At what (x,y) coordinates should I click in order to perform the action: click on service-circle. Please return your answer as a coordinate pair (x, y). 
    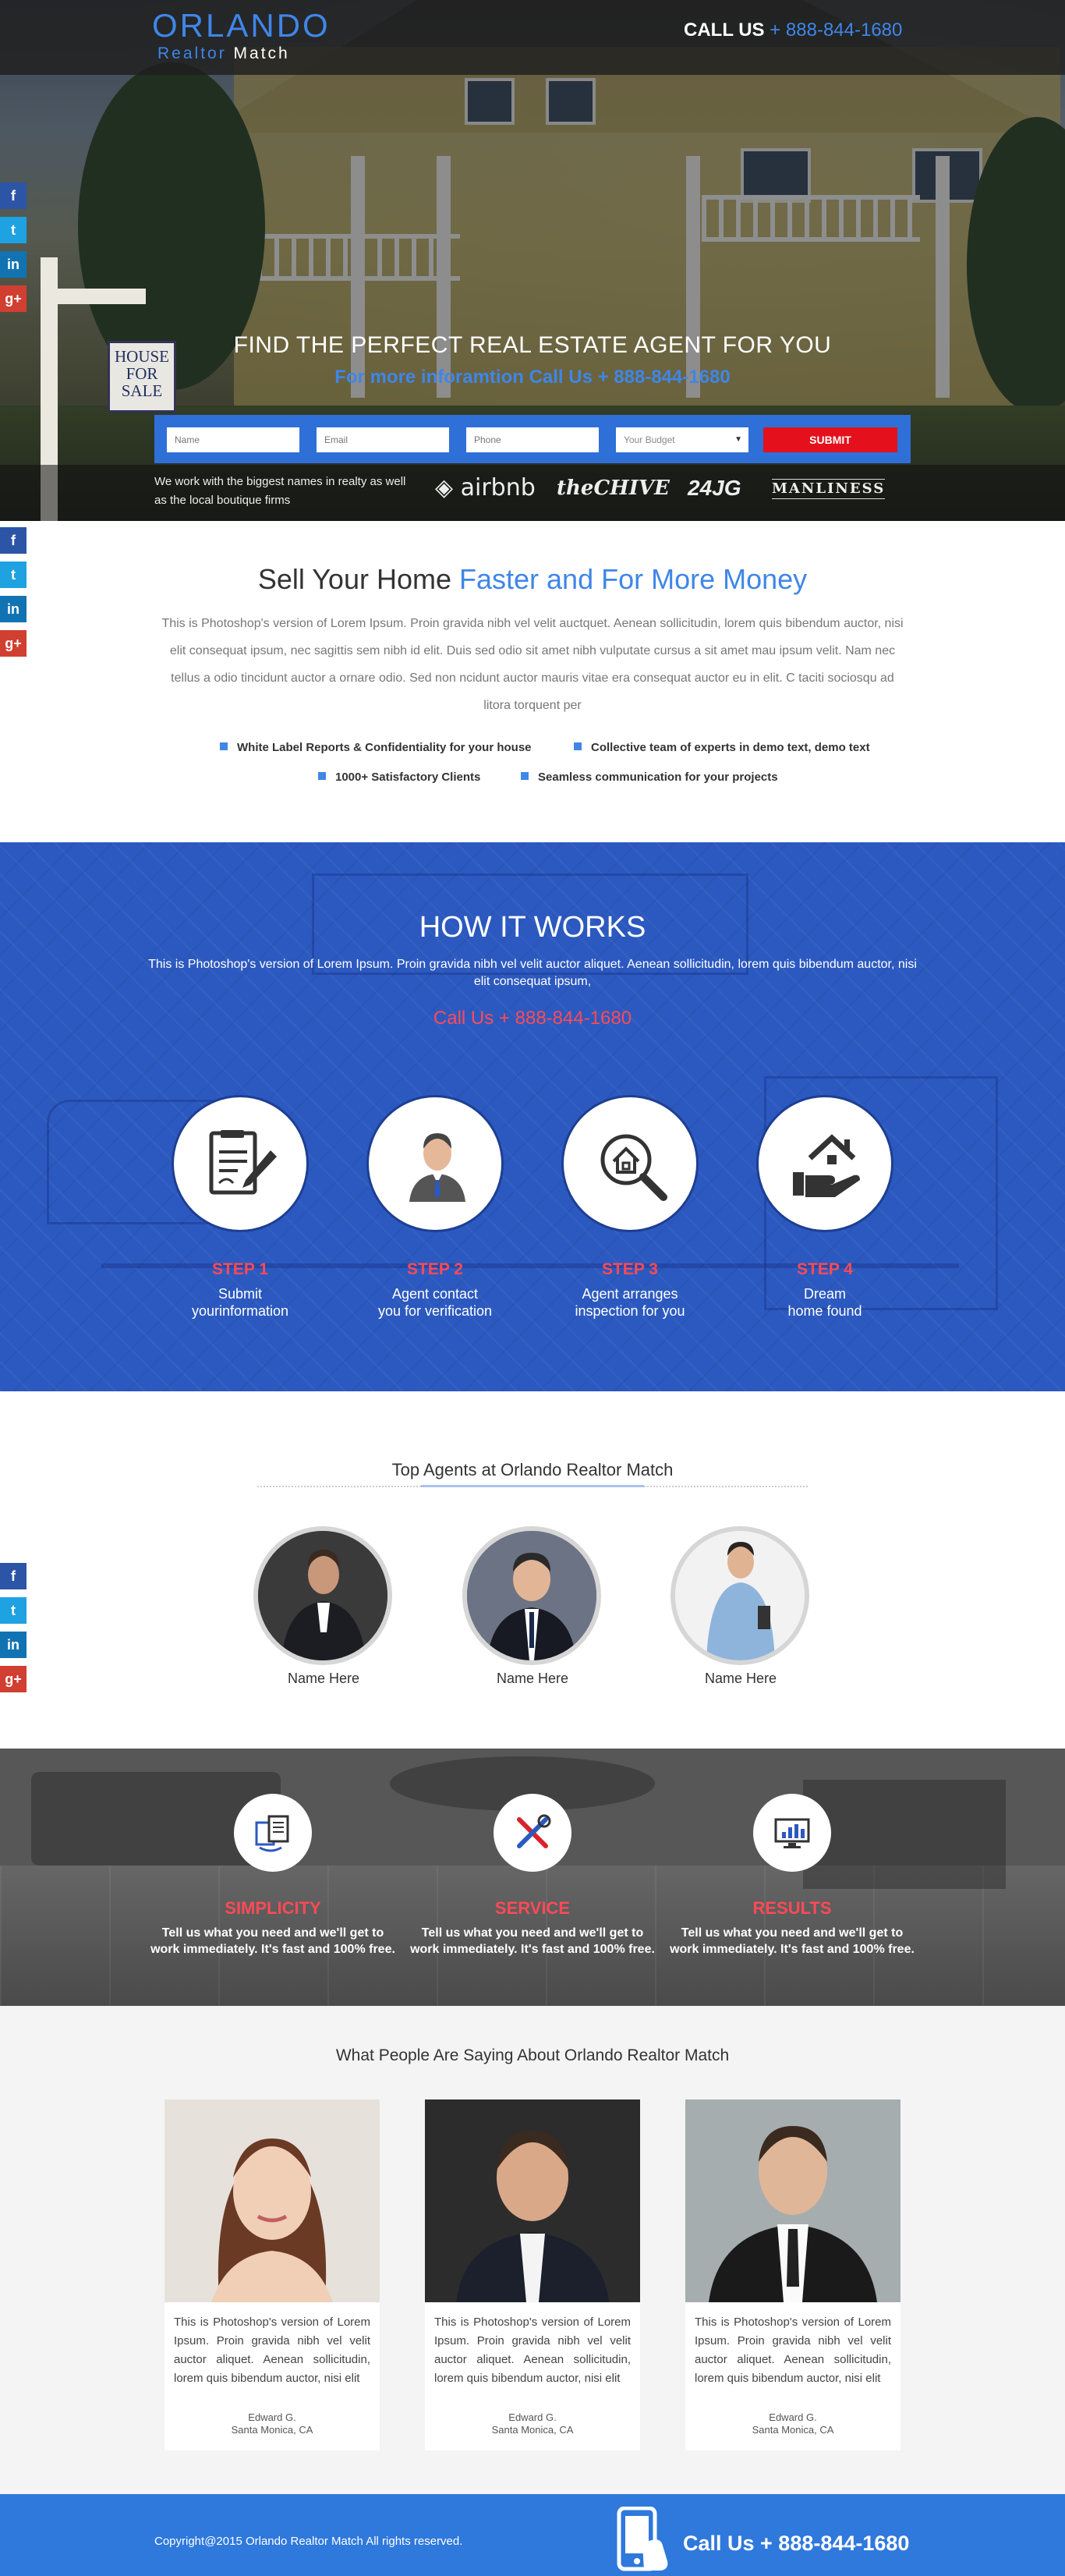
    Looking at the image, I should click on (532, 1833).